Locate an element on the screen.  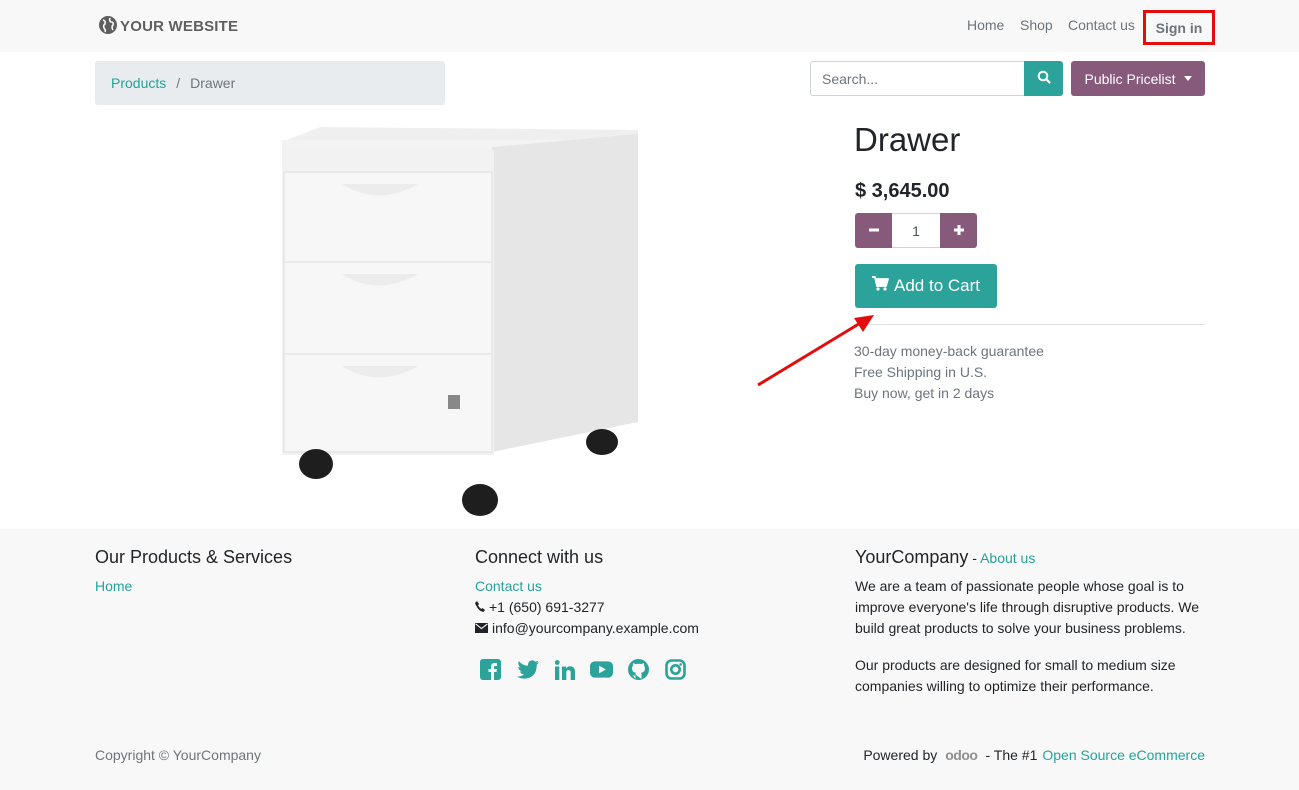
footer-products-title: Our Products & Services is located at coordinates (194, 557).